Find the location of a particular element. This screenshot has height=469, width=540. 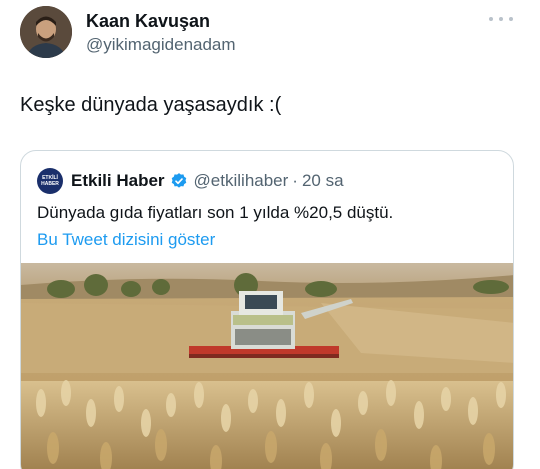

source-logo: ETKİLİ HABER is located at coordinates (50, 181).